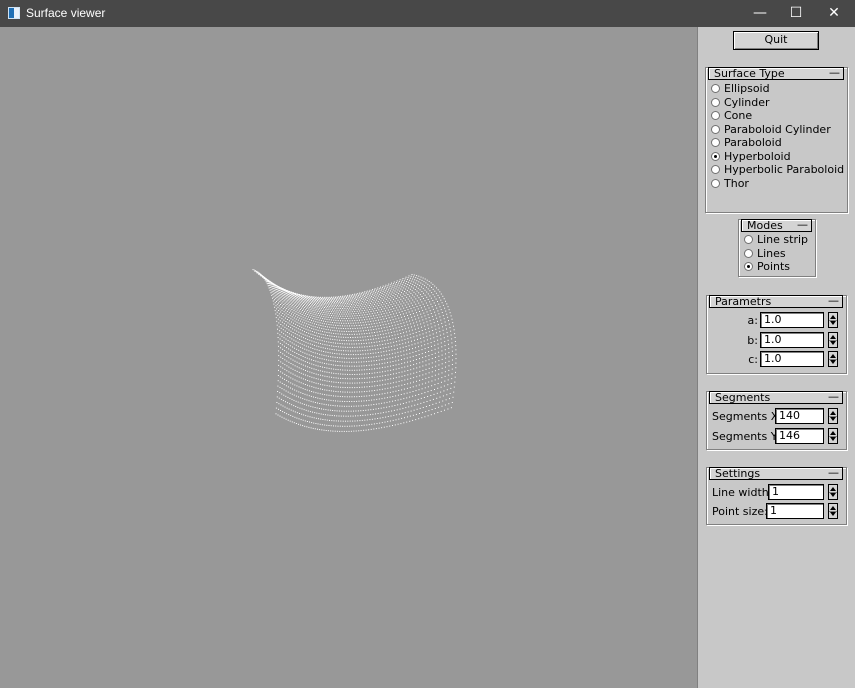 Image resolution: width=855 pixels, height=688 pixels. I want to click on radio-thor: Thor, so click(730, 183).